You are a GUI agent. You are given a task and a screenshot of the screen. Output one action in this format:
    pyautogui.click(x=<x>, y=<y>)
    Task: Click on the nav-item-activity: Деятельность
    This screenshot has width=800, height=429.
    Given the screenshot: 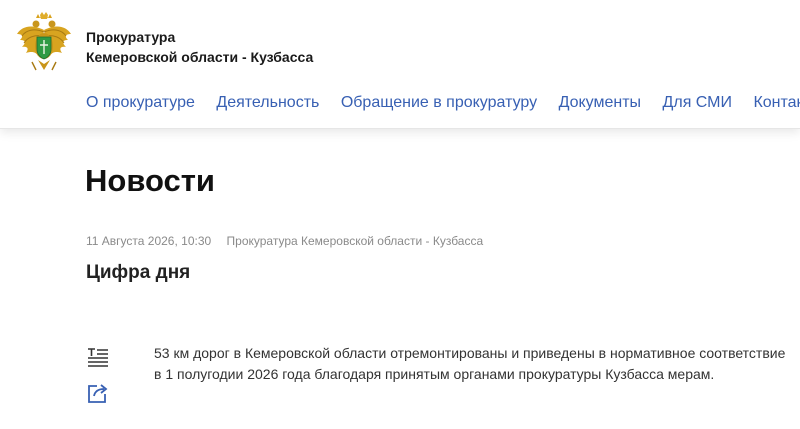 What is the action you would take?
    pyautogui.click(x=267, y=103)
    